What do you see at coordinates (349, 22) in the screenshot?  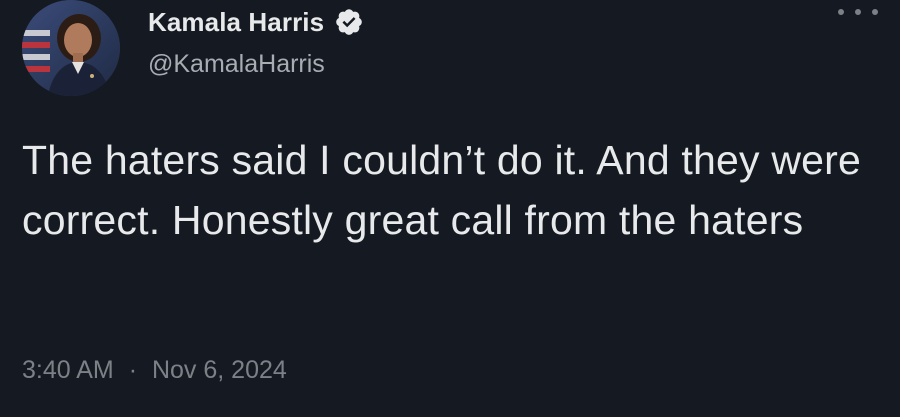 I see `verified-badge-icon` at bounding box center [349, 22].